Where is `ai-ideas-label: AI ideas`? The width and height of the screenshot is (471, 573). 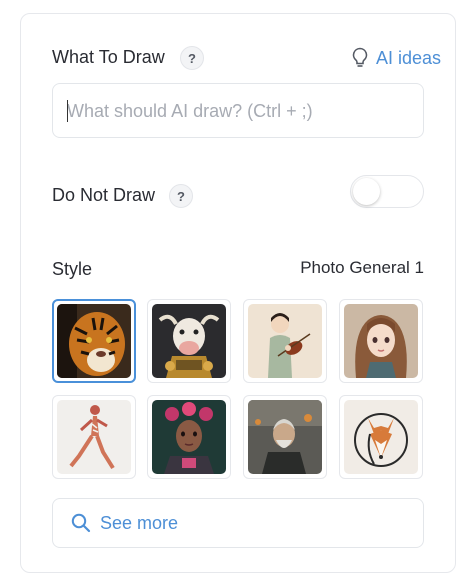
ai-ideas-label: AI ideas is located at coordinates (408, 57).